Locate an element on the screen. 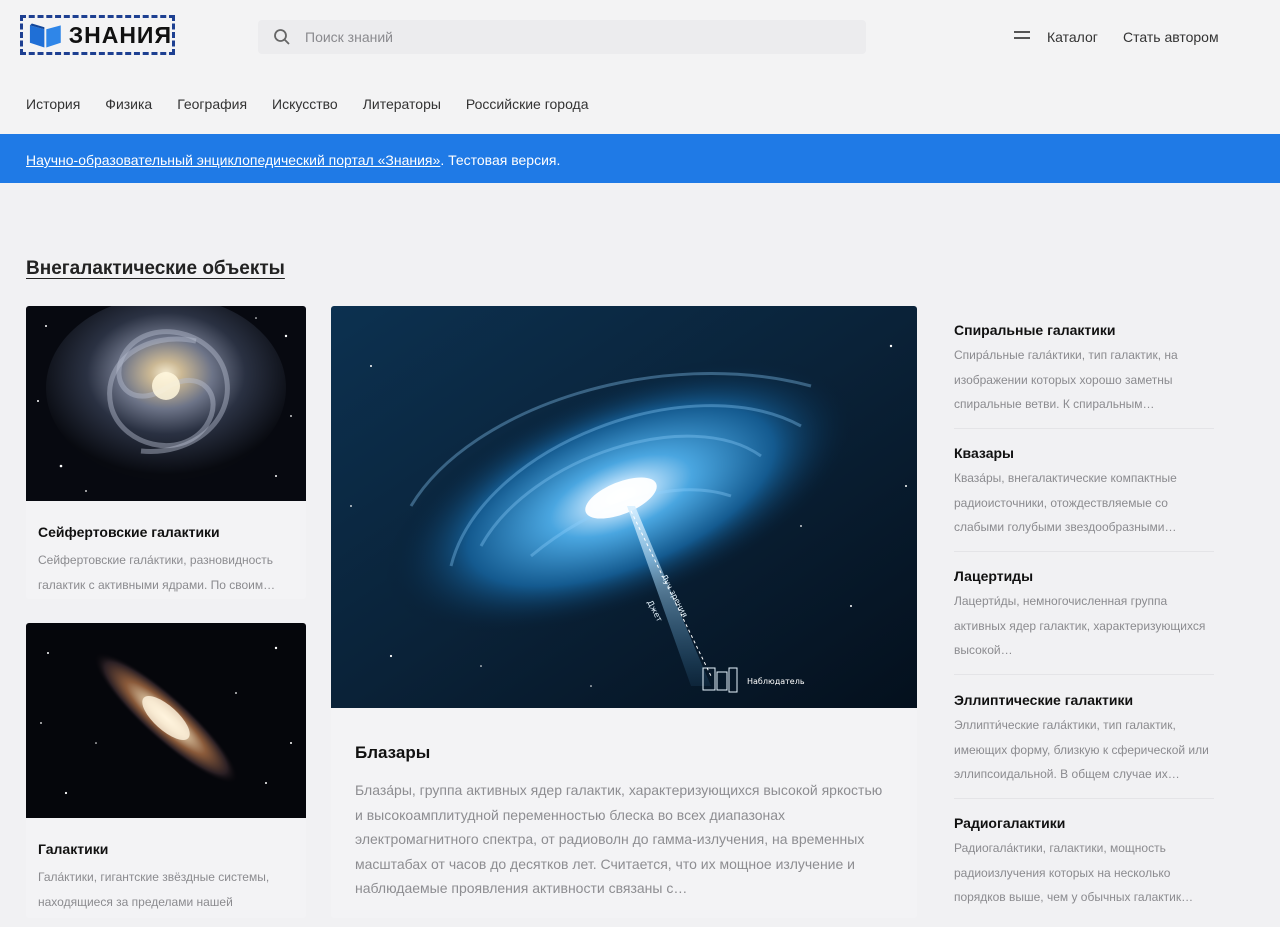 Image resolution: width=1280 pixels, height=927 pixels. nav-item-history: История is located at coordinates (53, 104).